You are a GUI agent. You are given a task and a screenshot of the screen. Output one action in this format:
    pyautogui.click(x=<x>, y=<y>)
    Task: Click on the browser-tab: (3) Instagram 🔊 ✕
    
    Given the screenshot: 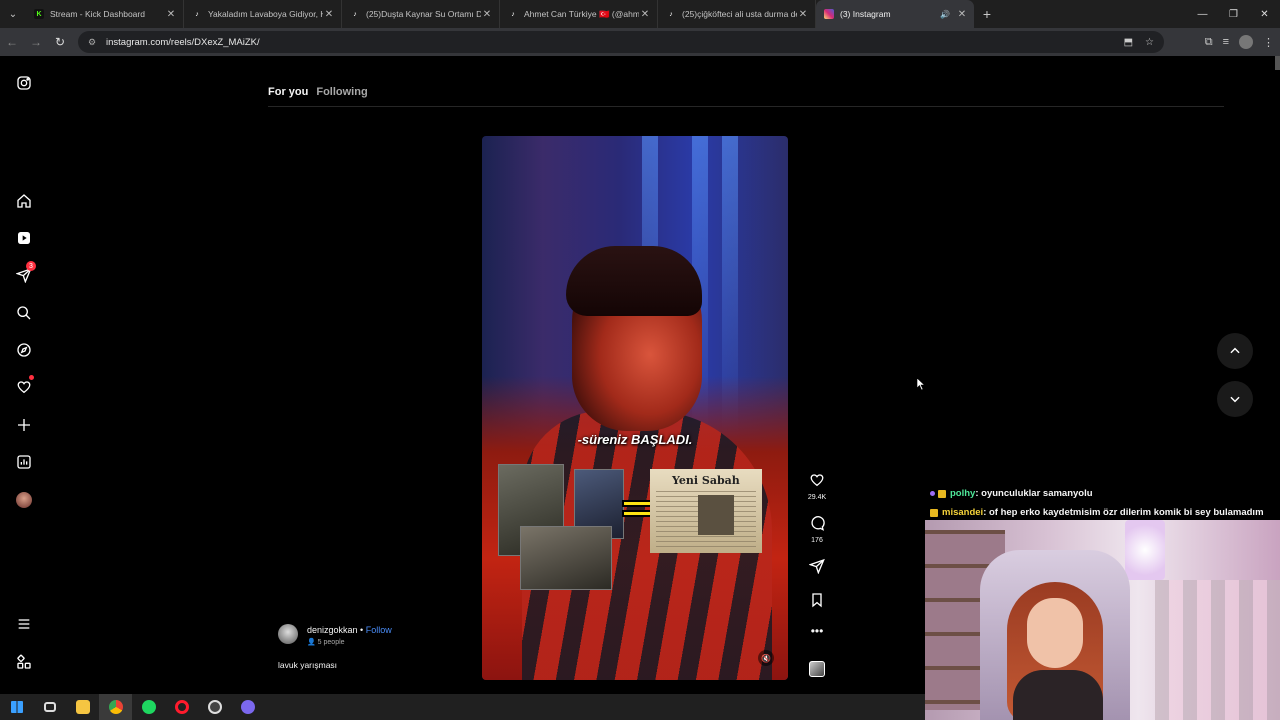 What is the action you would take?
    pyautogui.click(x=895, y=14)
    